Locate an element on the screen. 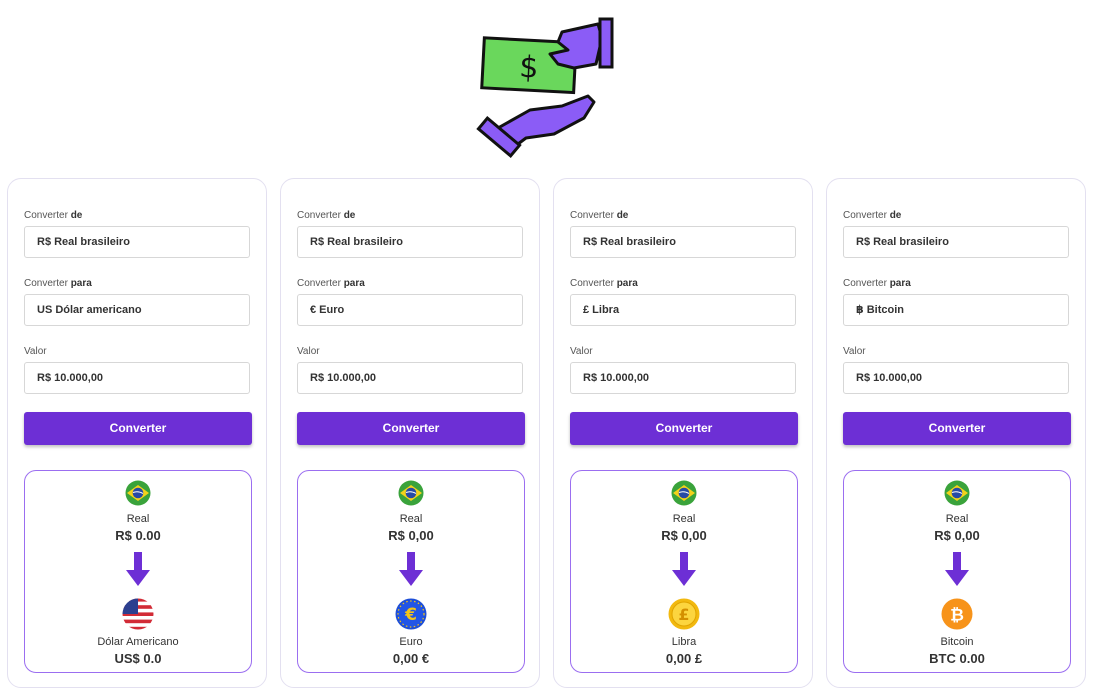 Image resolution: width=1094 pixels, height=698 pixels. pound-coin-icon: £ is located at coordinates (684, 614).